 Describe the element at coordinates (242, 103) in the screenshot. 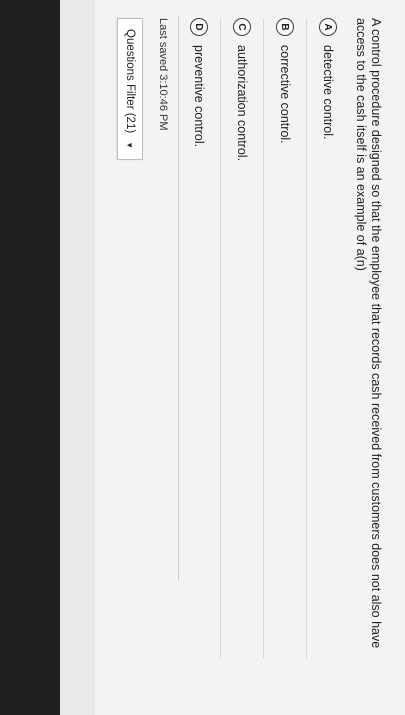

I see `option-label: authorization control.` at that location.